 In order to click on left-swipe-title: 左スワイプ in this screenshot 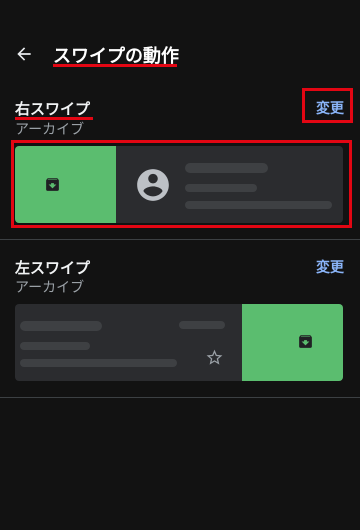, I will do `click(53, 268)`.